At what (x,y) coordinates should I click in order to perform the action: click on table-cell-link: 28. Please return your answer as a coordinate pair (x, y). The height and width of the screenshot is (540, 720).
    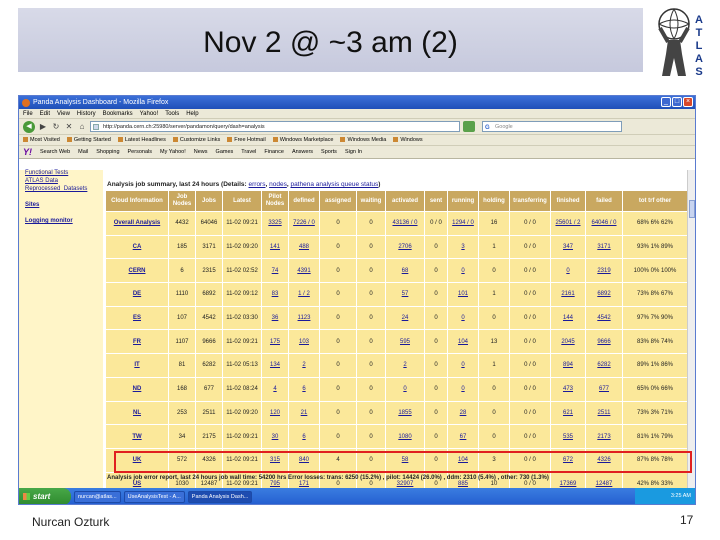
    Looking at the image, I should click on (463, 413).